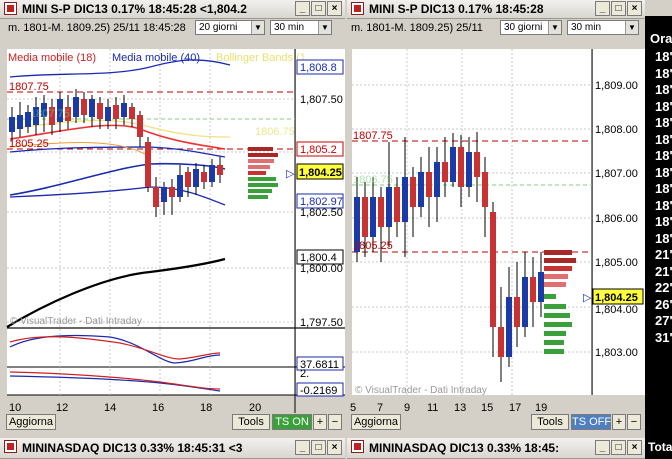 This screenshot has width=672, height=459. Describe the element at coordinates (591, 422) in the screenshot. I see `ts-toggle-button: TS OFF` at that location.